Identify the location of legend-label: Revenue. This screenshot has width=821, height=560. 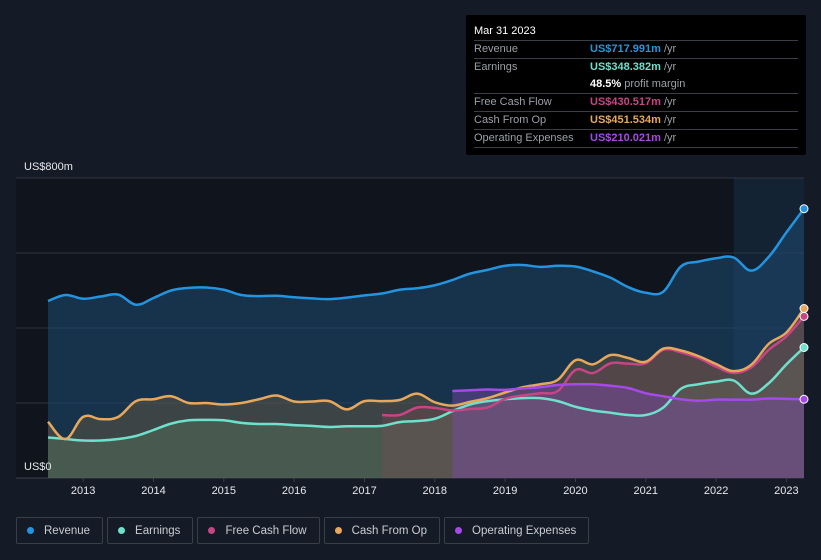
(67, 530).